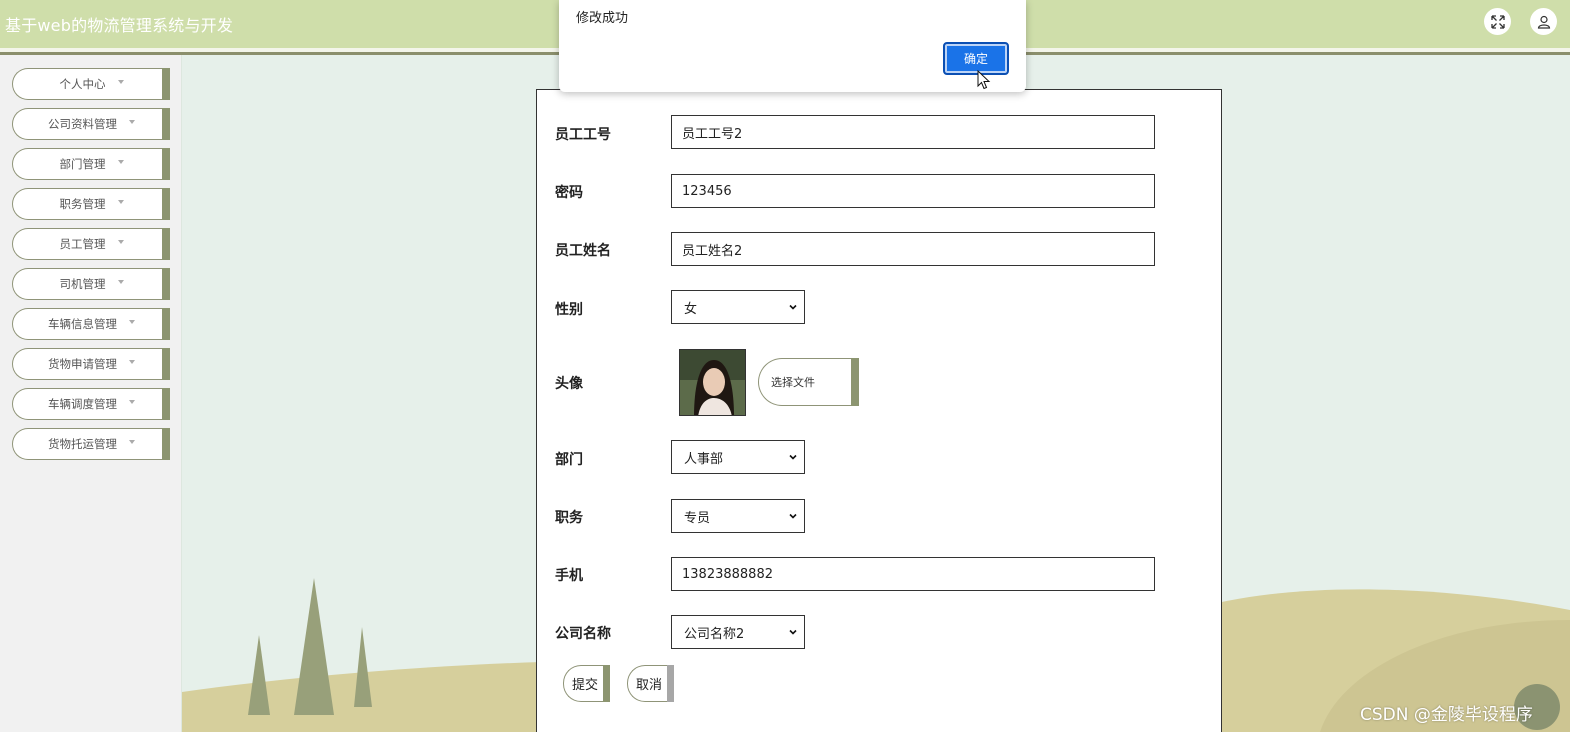 The height and width of the screenshot is (732, 1570). What do you see at coordinates (82, 324) in the screenshot?
I see `sidebar-item-label: 车辆信息管理` at bounding box center [82, 324].